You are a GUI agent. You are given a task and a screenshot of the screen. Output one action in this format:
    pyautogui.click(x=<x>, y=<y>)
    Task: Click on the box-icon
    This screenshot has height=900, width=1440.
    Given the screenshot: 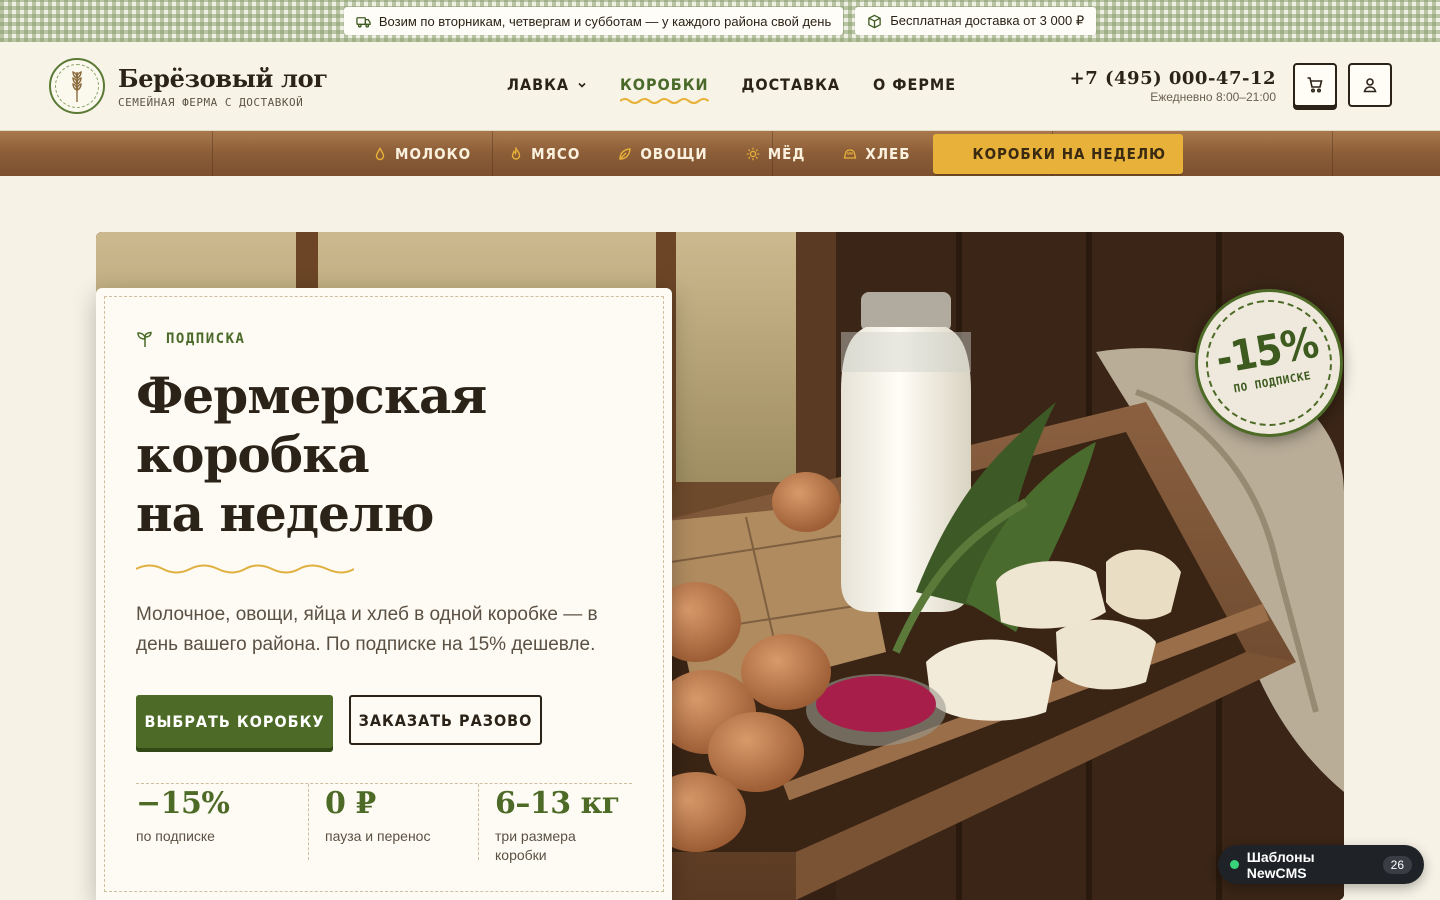 What is the action you would take?
    pyautogui.click(x=875, y=21)
    